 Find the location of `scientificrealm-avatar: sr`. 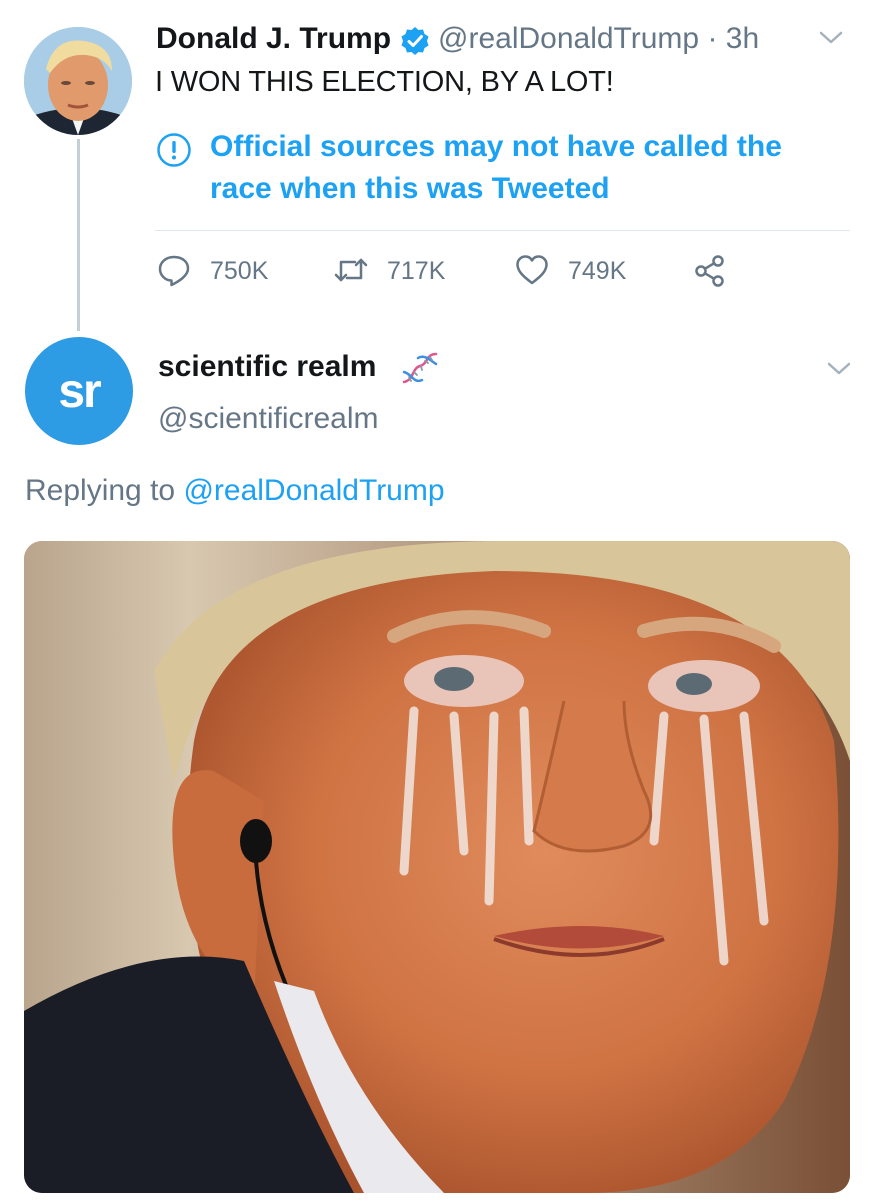

scientificrealm-avatar: sr is located at coordinates (79, 391).